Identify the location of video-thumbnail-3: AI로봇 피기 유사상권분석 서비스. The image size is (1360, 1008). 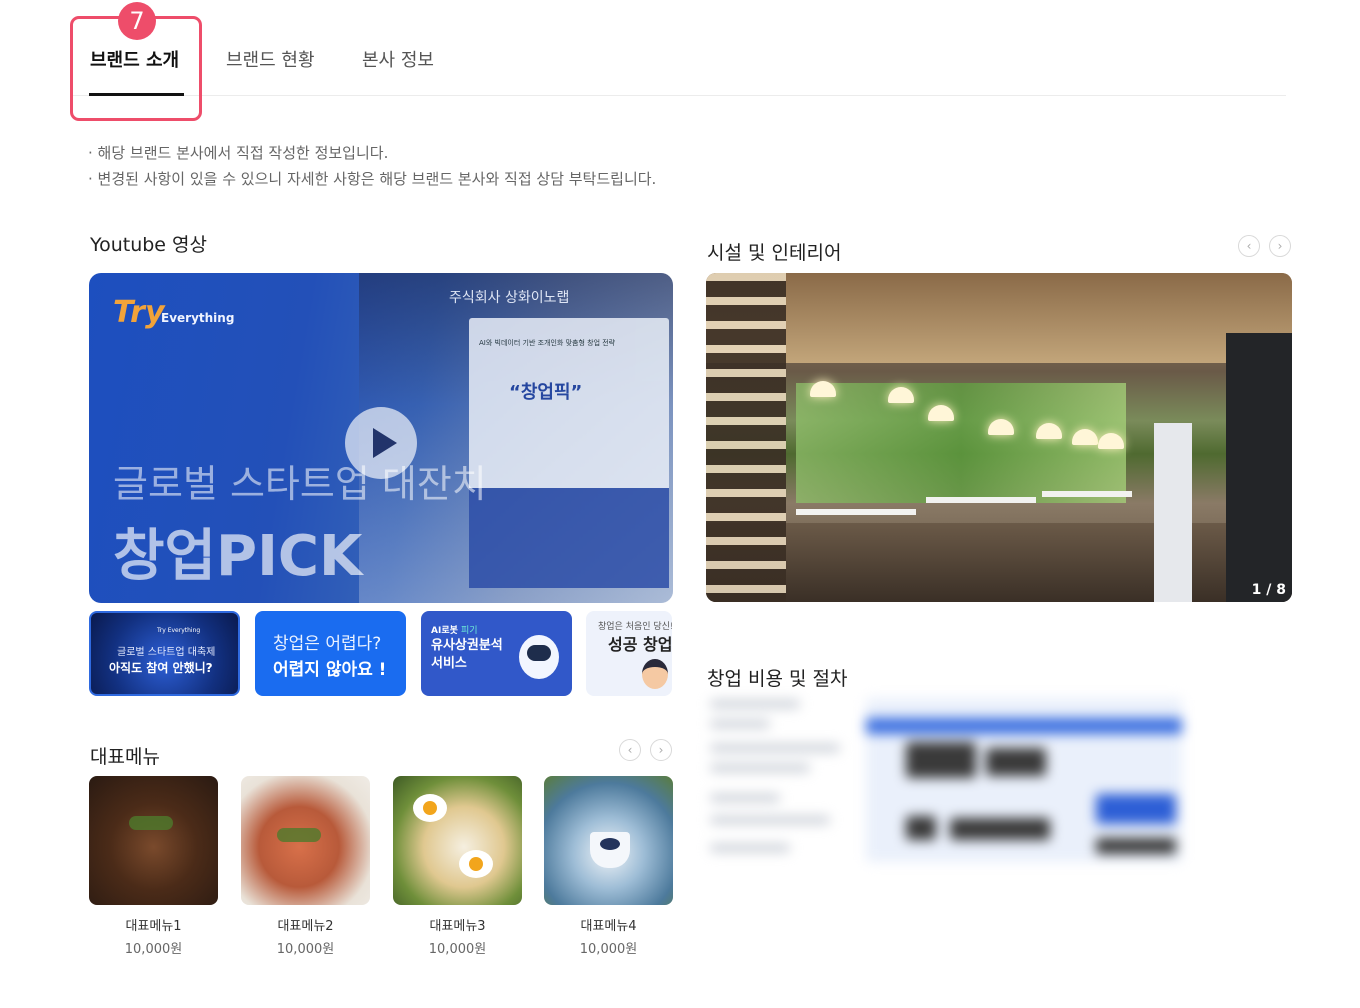
(496, 653).